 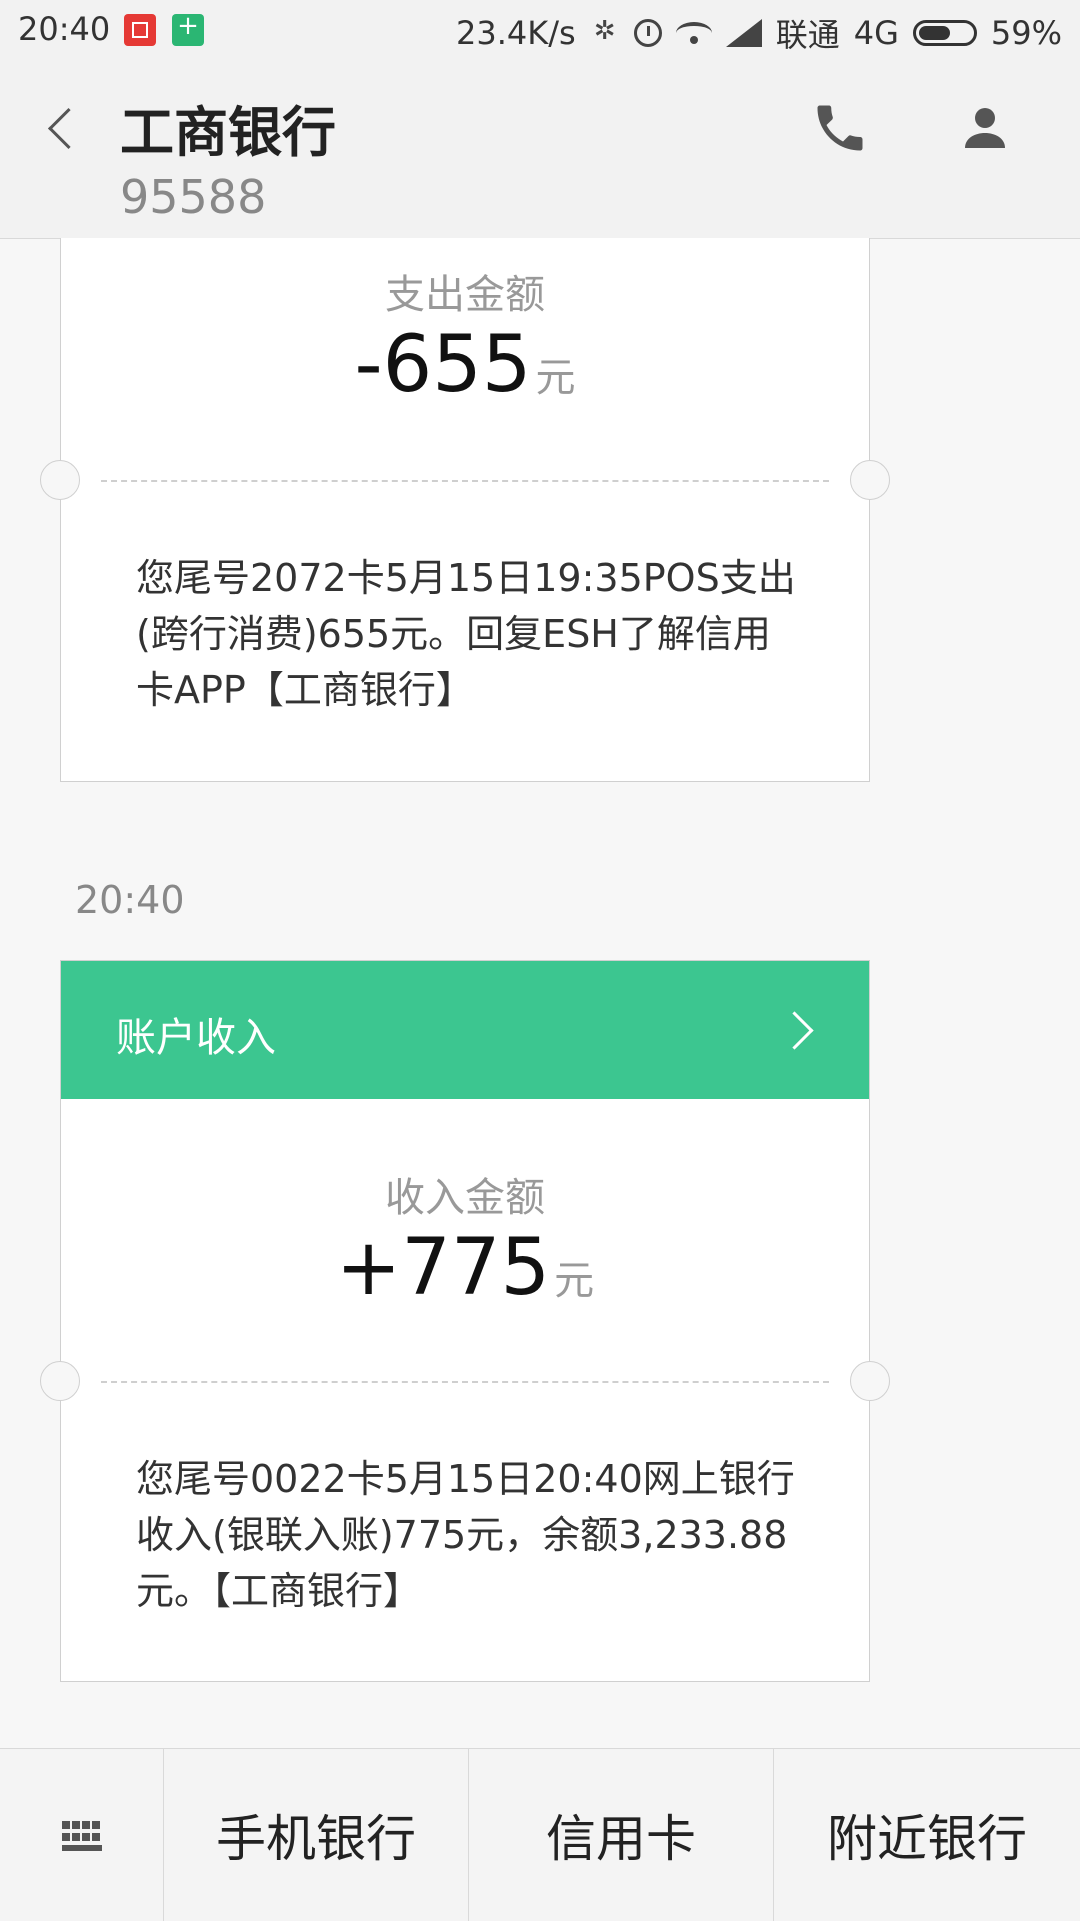 What do you see at coordinates (693, 33) in the screenshot?
I see `wifi-icon` at bounding box center [693, 33].